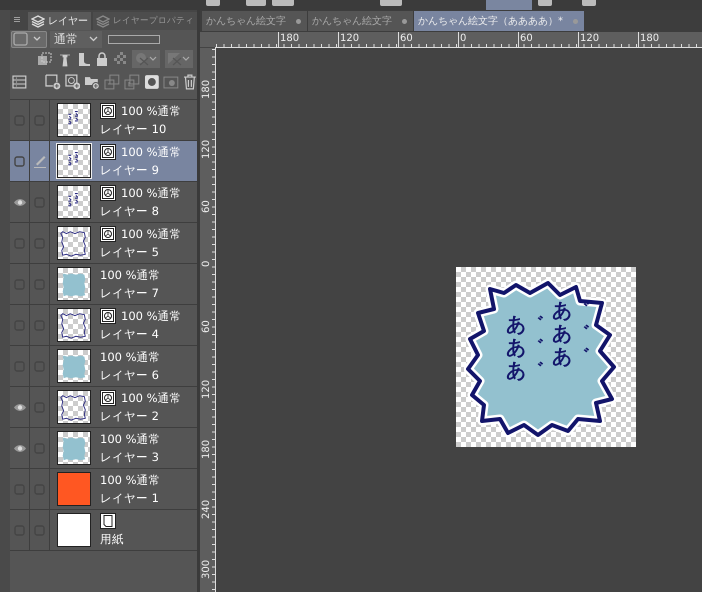  I want to click on layer-row: 用紙, so click(103, 530).